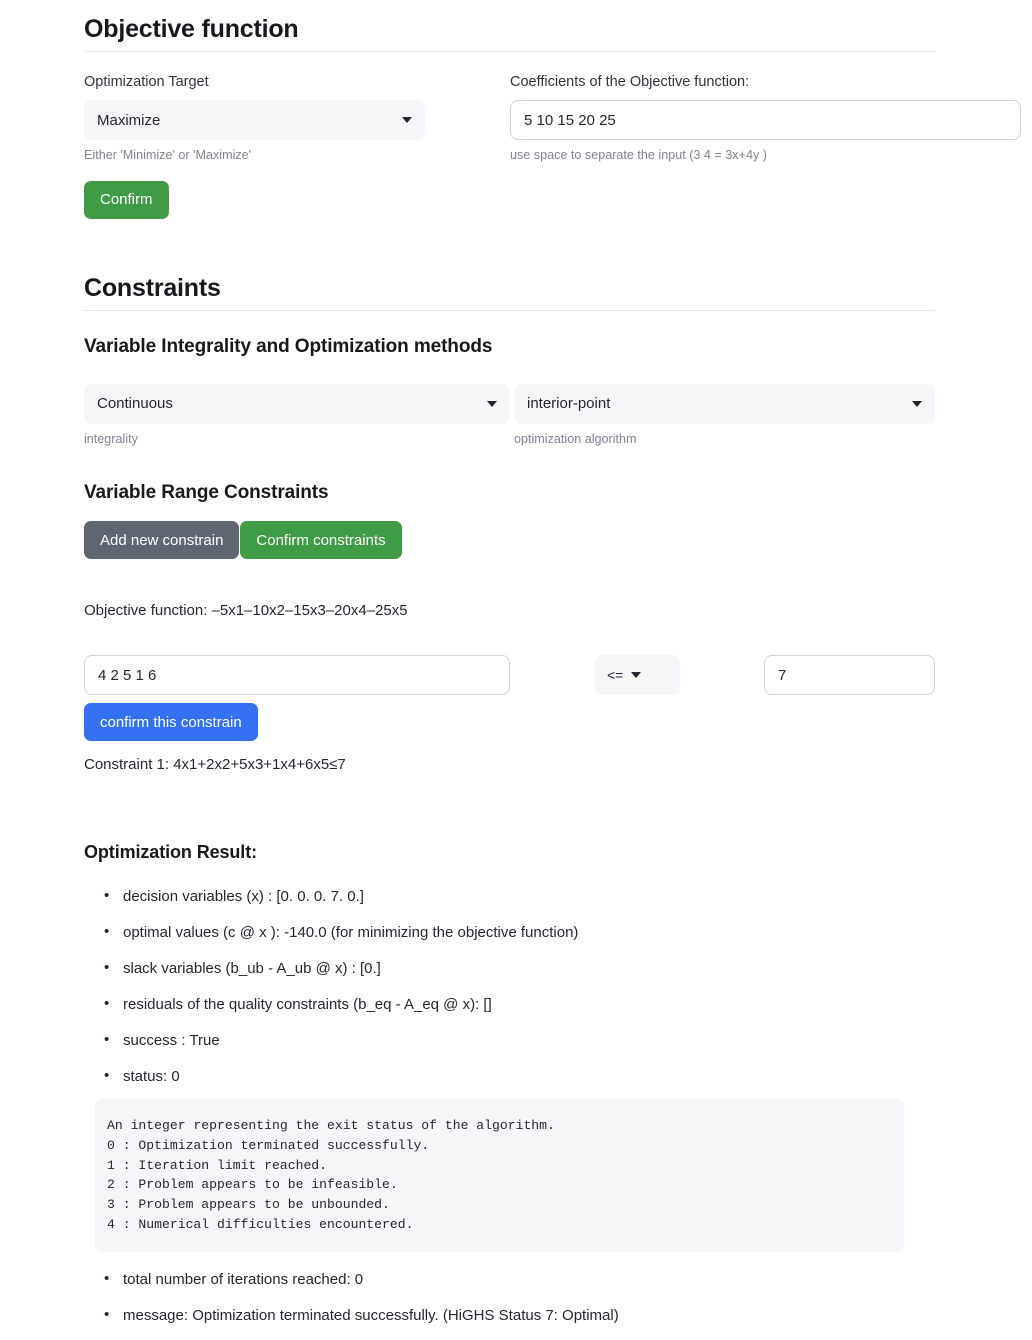 The width and height of the screenshot is (1032, 1340). Describe the element at coordinates (569, 404) in the screenshot. I see `algorithm-value: interior-point` at that location.